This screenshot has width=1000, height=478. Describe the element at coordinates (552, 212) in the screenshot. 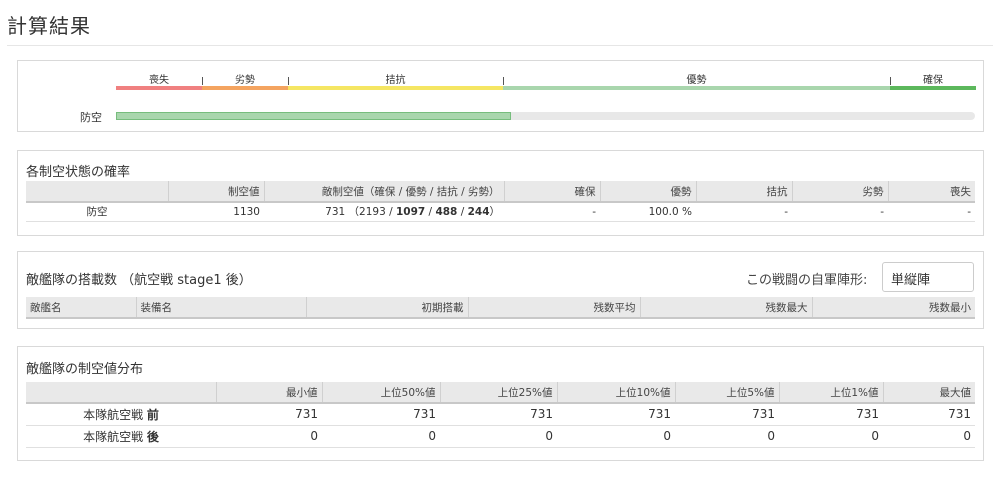

I see `kakuho-cell: -` at that location.